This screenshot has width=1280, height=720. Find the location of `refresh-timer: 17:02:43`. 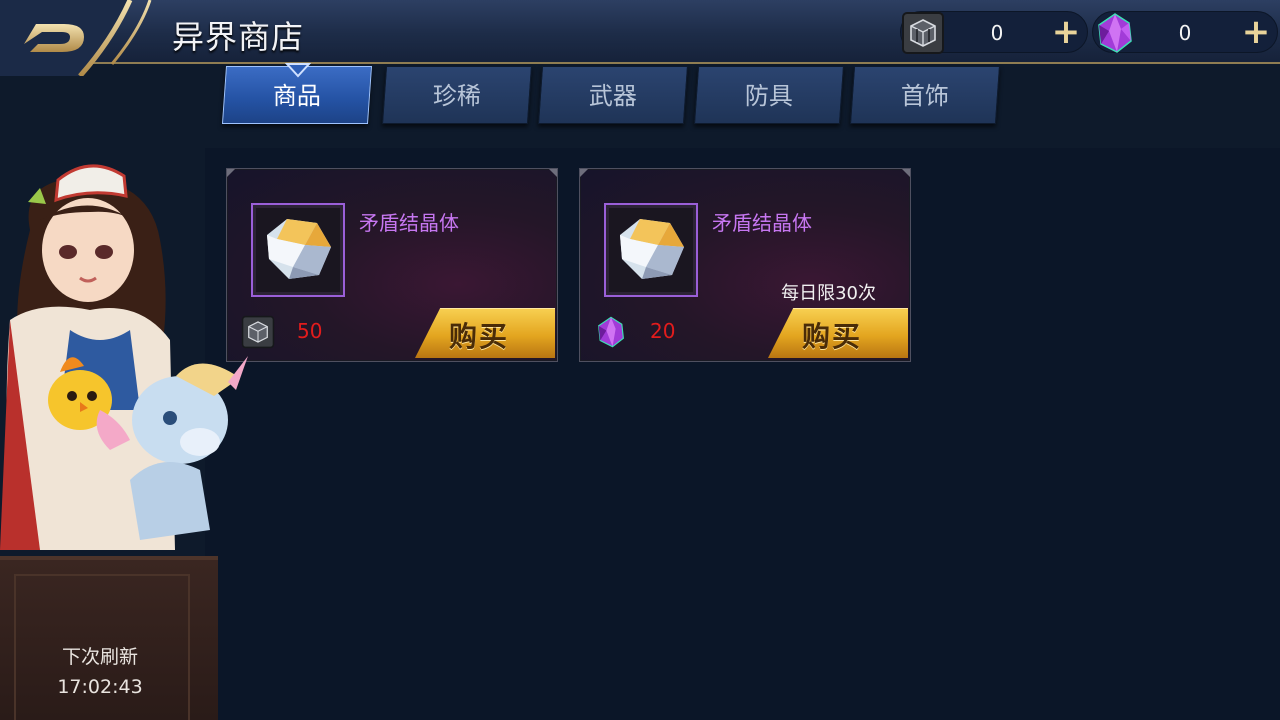

refresh-timer: 17:02:43 is located at coordinates (100, 687).